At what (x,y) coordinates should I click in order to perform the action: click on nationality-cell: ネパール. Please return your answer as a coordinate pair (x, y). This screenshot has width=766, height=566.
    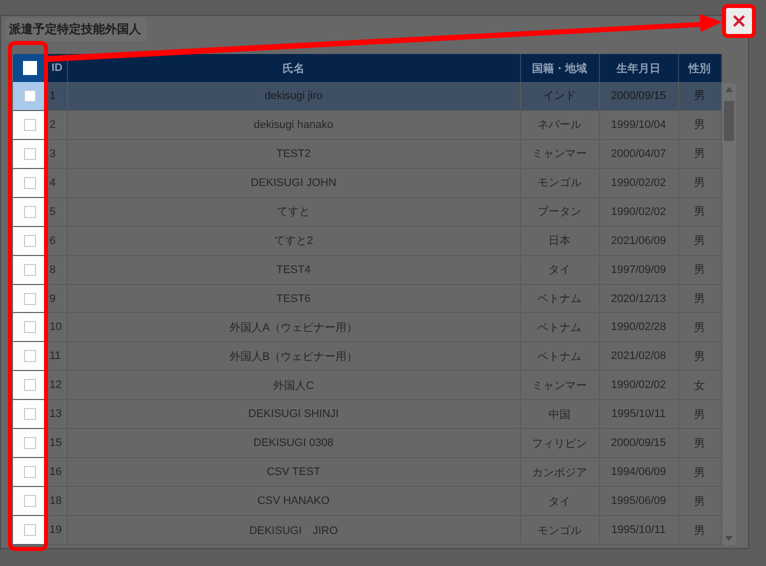
    Looking at the image, I should click on (559, 125).